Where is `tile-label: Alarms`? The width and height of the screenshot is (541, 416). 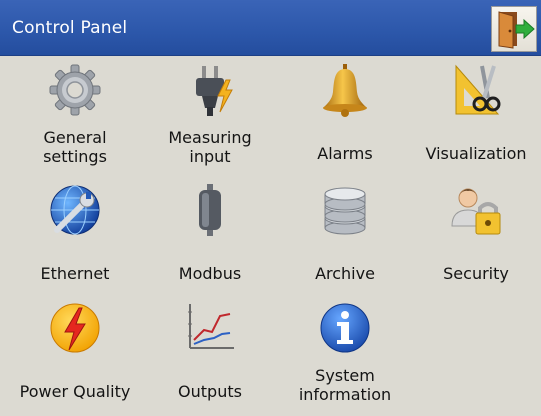 tile-label: Alarms is located at coordinates (345, 153).